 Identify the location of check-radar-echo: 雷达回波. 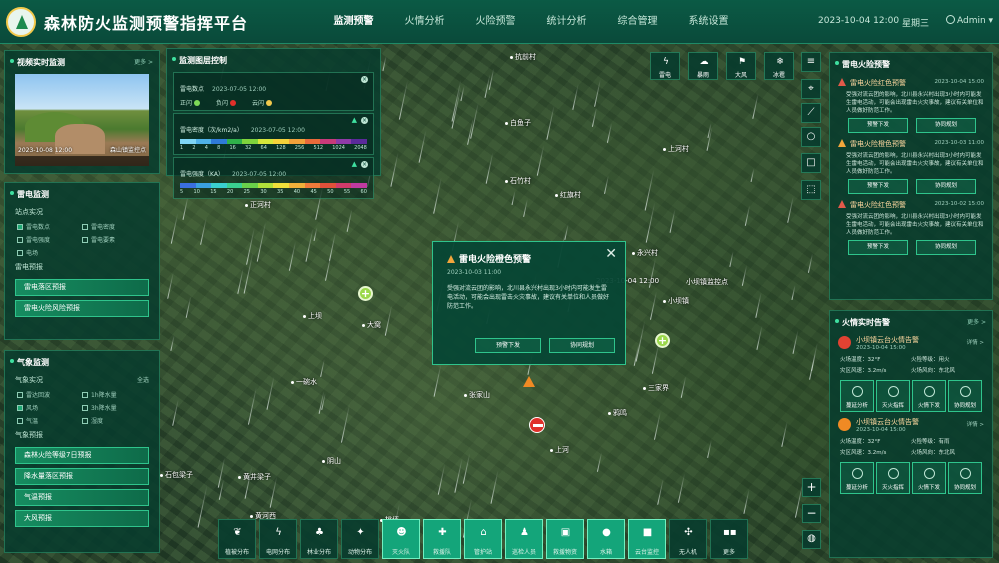
(49, 394).